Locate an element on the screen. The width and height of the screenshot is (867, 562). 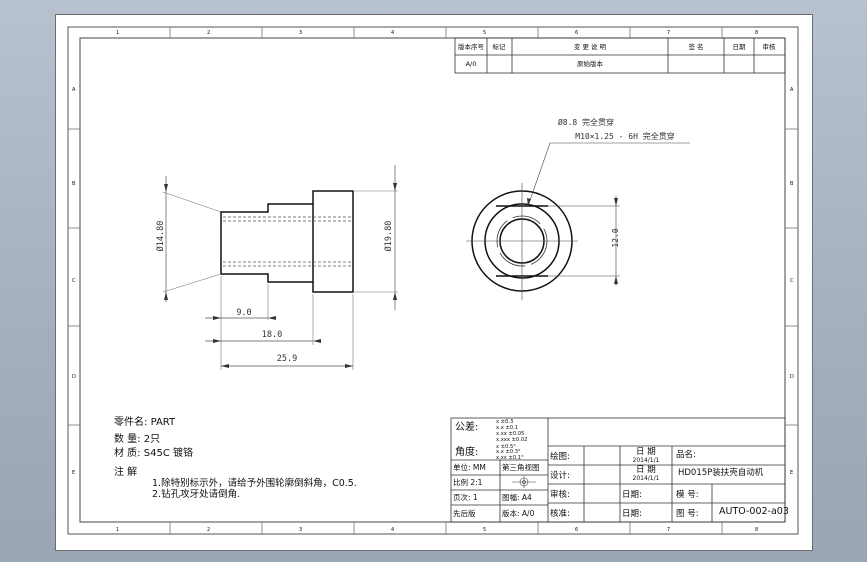
zone-col-6: 6 is located at coordinates (576, 33).